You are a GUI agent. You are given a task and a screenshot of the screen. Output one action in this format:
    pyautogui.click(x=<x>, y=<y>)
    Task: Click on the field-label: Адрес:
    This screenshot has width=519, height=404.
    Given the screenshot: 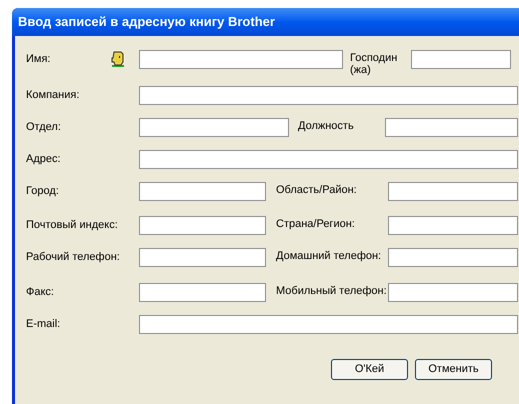 What is the action you would take?
    pyautogui.click(x=44, y=159)
    